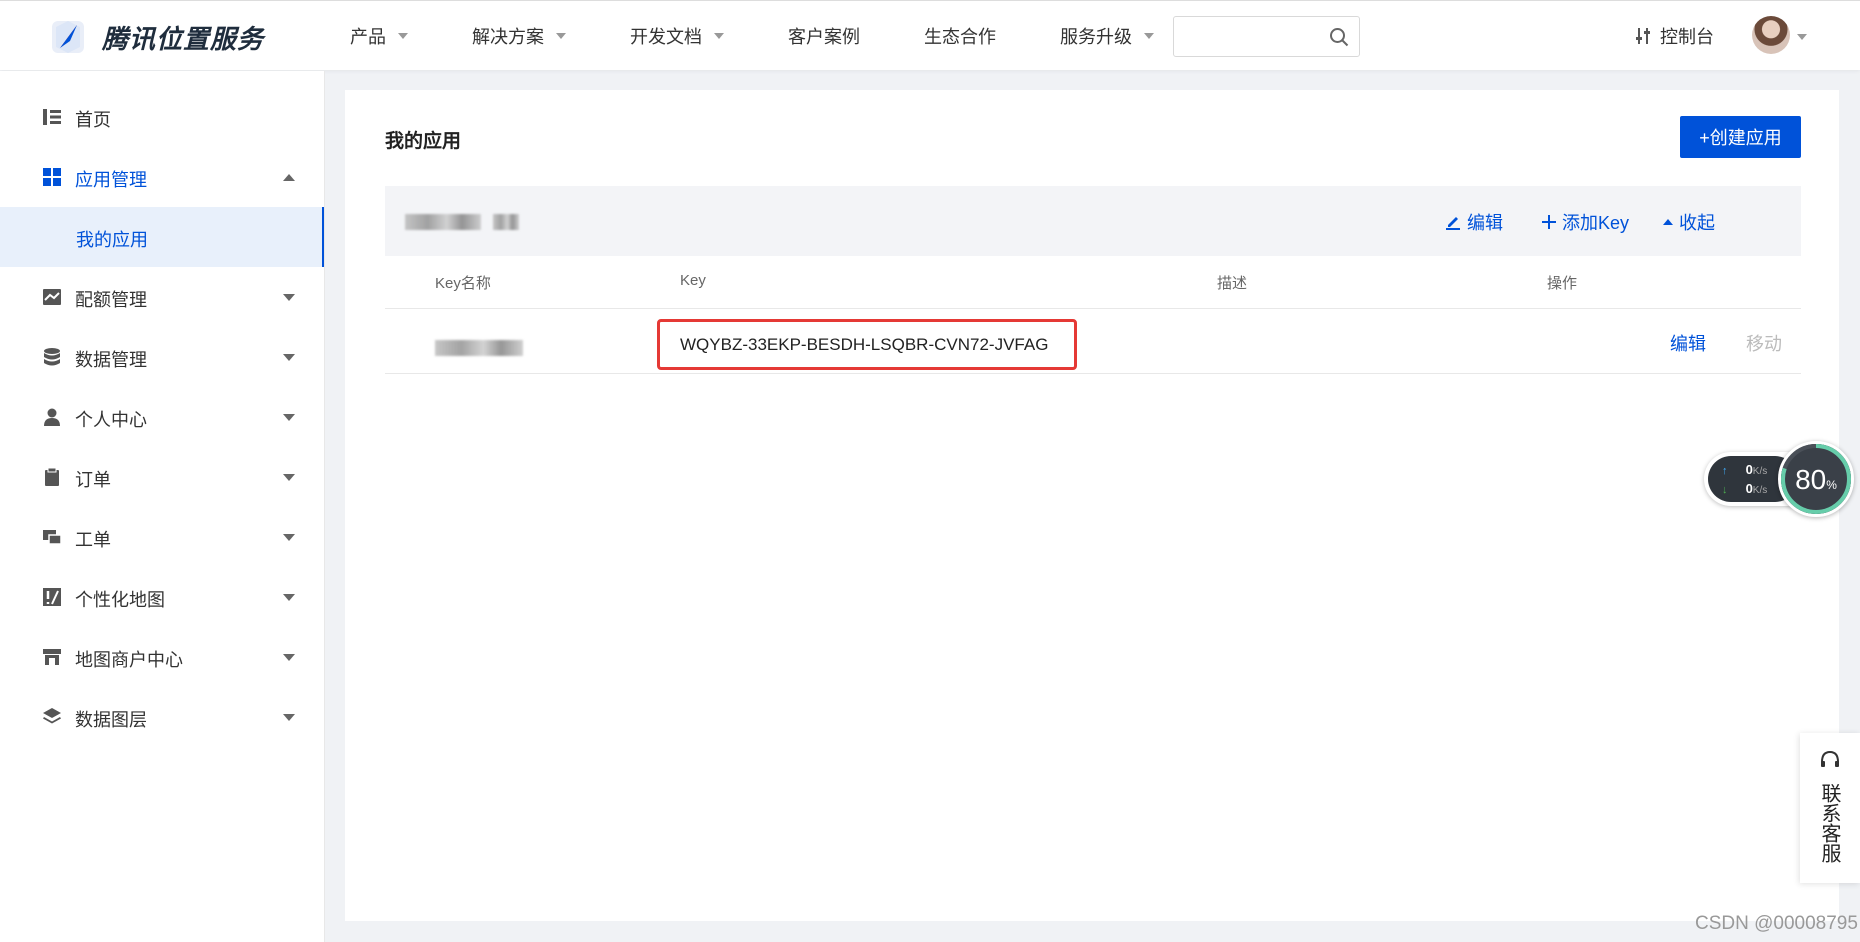 The width and height of the screenshot is (1860, 942). What do you see at coordinates (52, 597) in the screenshot?
I see `map-style-icon` at bounding box center [52, 597].